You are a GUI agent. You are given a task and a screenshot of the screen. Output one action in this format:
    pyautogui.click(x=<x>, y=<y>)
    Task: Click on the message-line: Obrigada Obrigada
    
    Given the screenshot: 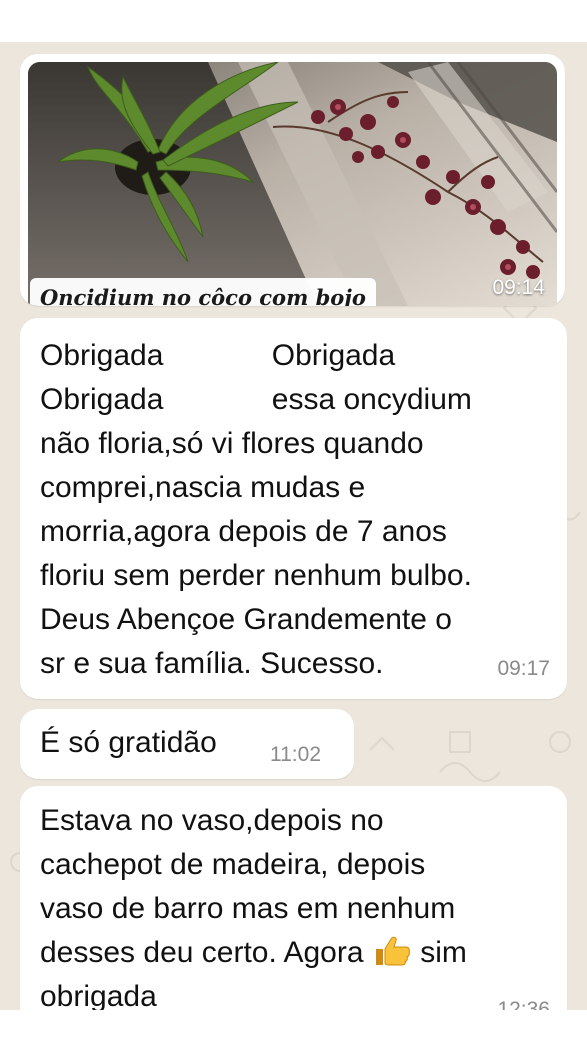 What is the action you would take?
    pyautogui.click(x=218, y=355)
    